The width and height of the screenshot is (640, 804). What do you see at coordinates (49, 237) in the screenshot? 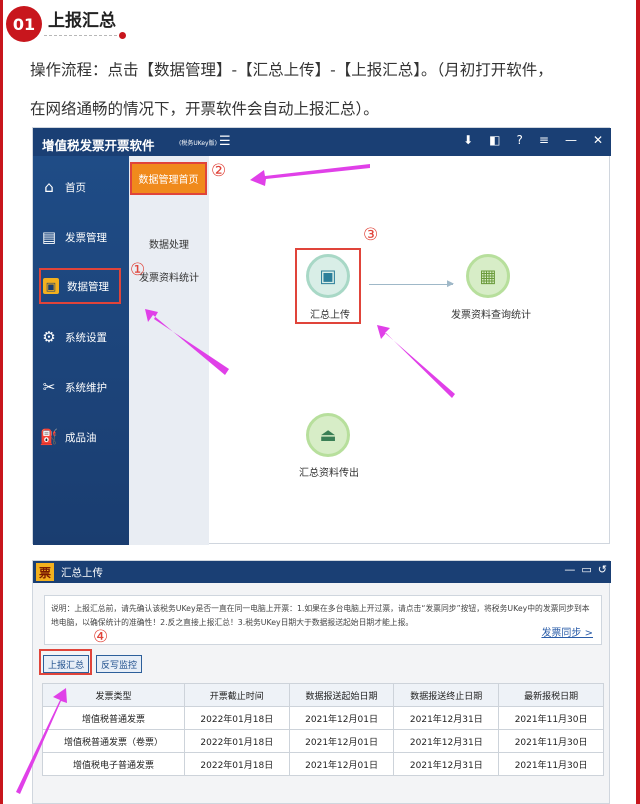
I see `printer-icon: ▤` at bounding box center [49, 237].